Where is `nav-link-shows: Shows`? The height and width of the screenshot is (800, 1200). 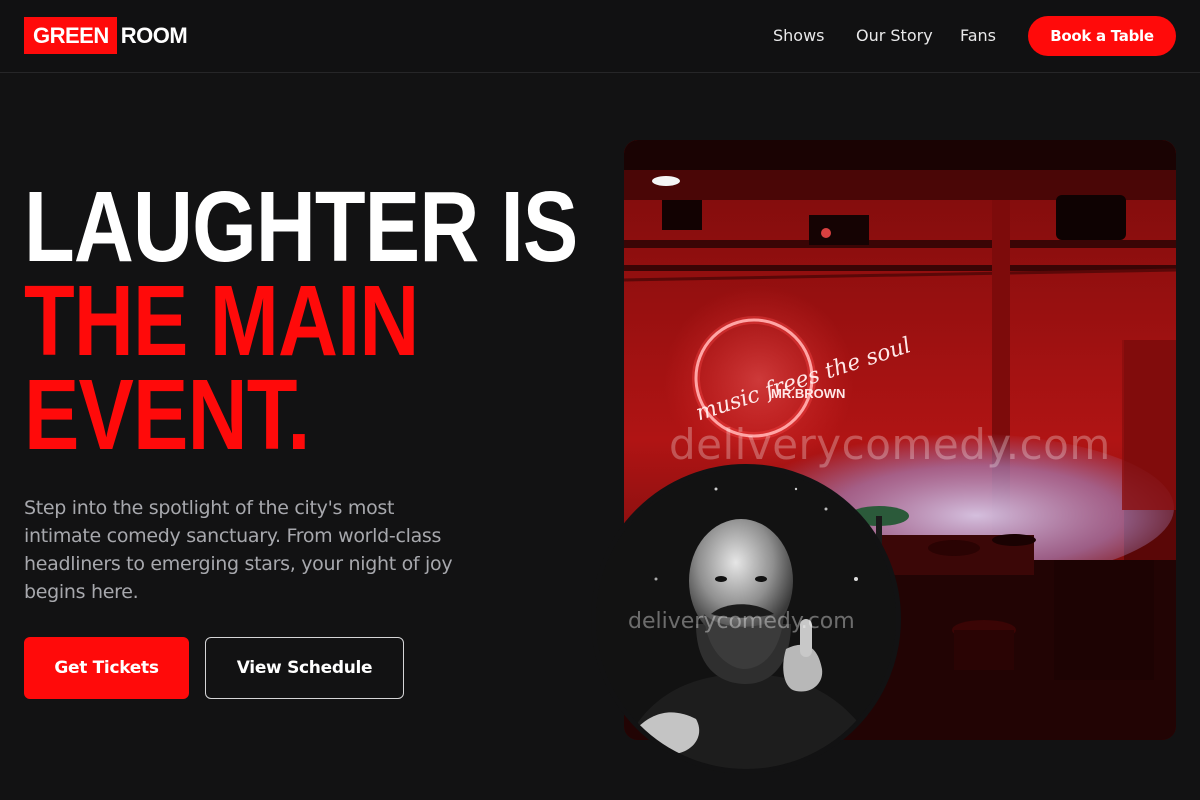 nav-link-shows: Shows is located at coordinates (799, 35).